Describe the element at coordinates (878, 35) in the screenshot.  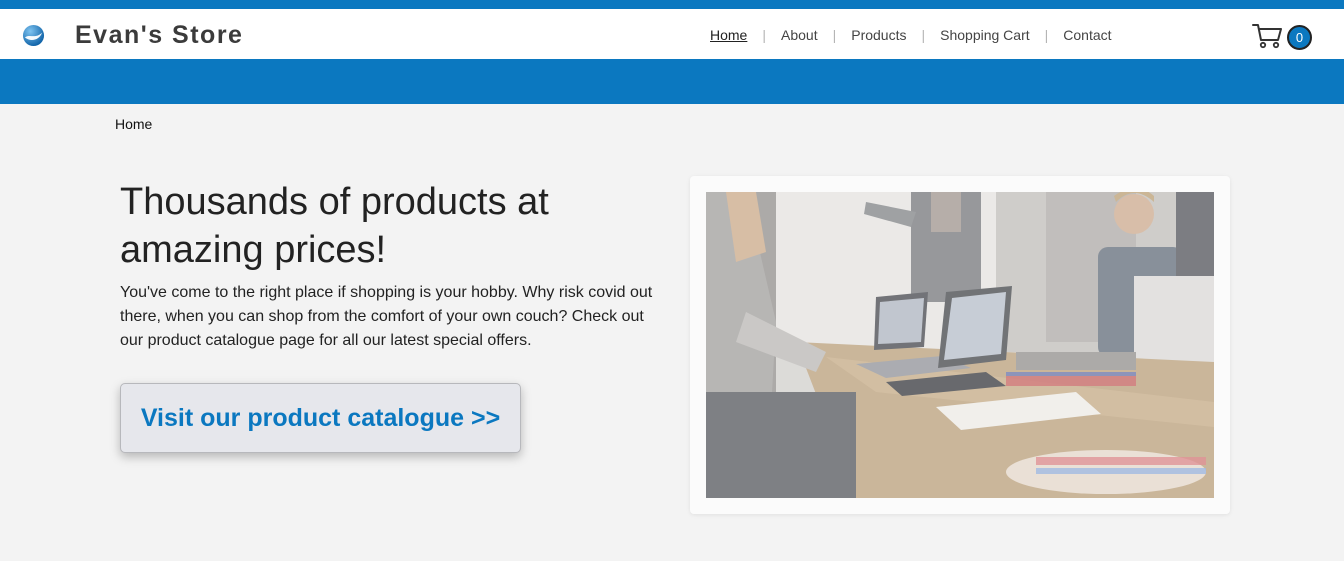
I see `nav-link-products: Products` at that location.